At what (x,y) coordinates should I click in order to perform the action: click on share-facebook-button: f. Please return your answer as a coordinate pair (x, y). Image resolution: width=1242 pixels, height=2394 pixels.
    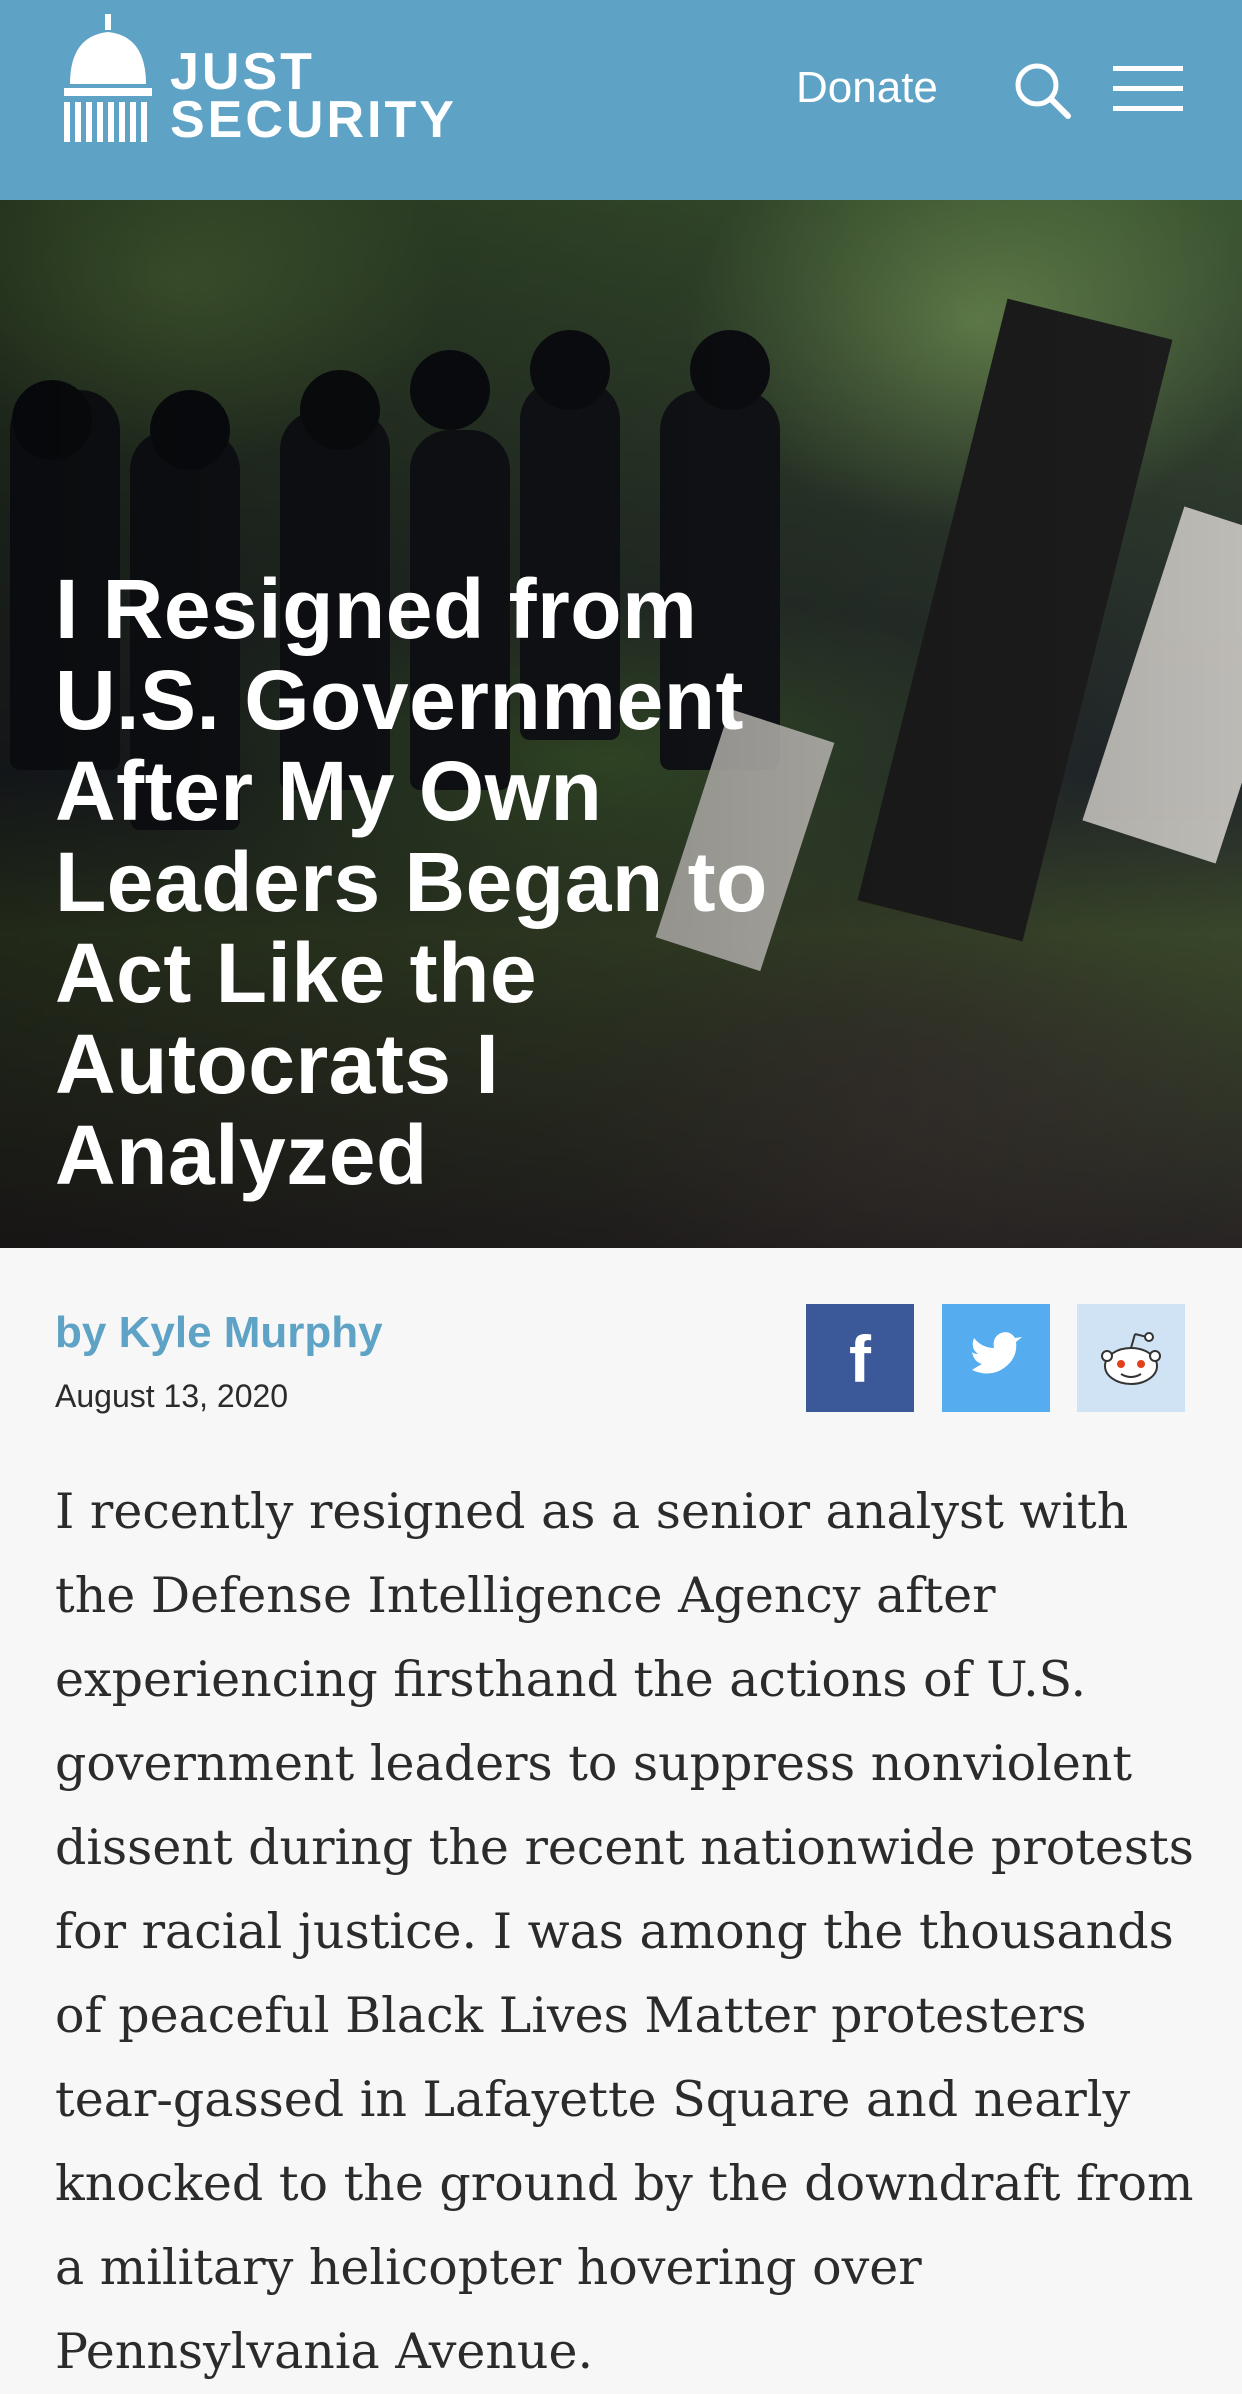
    Looking at the image, I should click on (860, 1358).